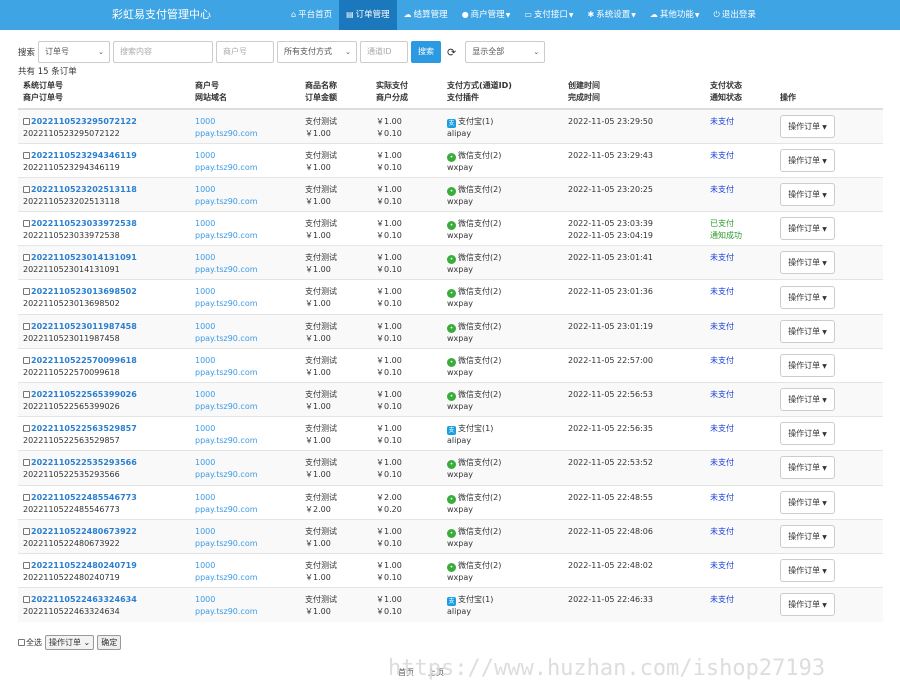  Describe the element at coordinates (612, 15) in the screenshot. I see `nav-item-5: ✱ 系统设置▼` at that location.